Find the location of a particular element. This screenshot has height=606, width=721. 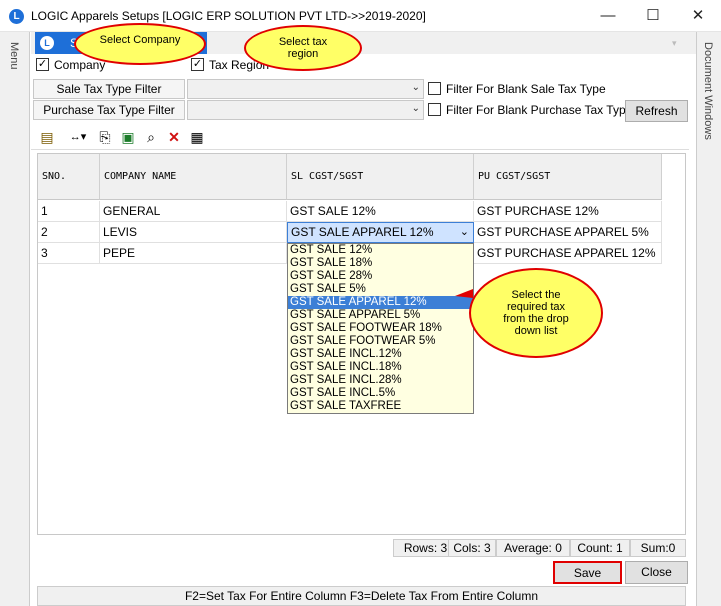

dropdown-option: GST SALE 12% is located at coordinates (380, 250).